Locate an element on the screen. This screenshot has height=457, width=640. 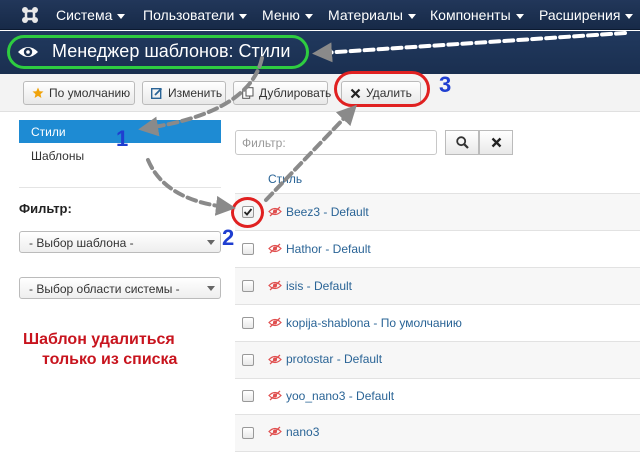
edit-button: Изменить is located at coordinates (184, 93).